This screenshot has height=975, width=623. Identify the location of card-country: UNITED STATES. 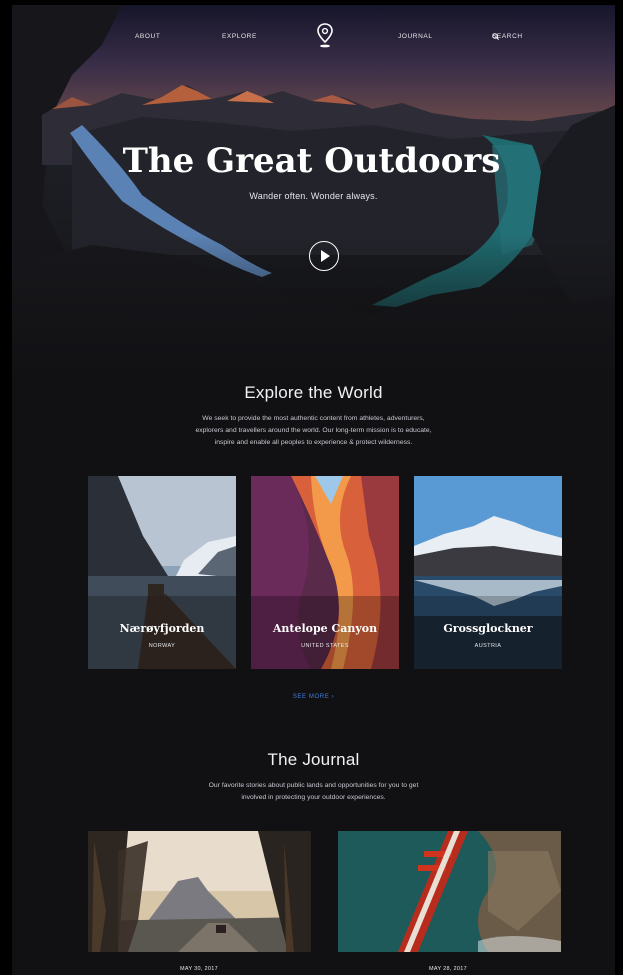
(325, 646).